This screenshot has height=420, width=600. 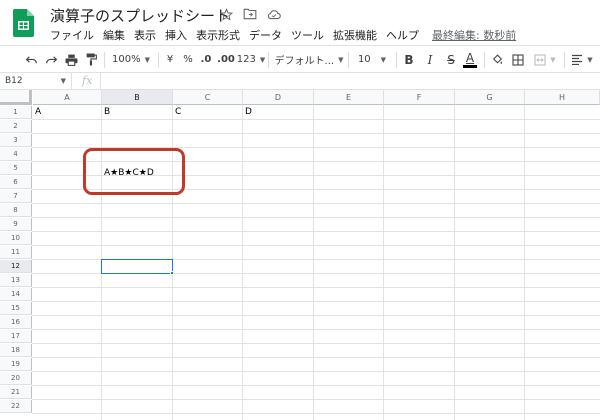 What do you see at coordinates (16, 97) in the screenshot?
I see `select-all-corner` at bounding box center [16, 97].